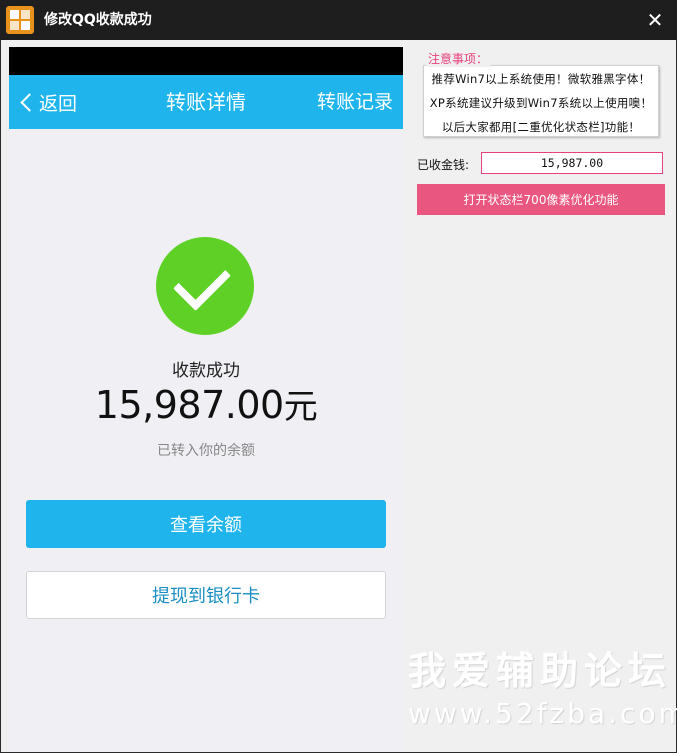 Image resolution: width=677 pixels, height=753 pixels. I want to click on app-logo-icon, so click(20, 20).